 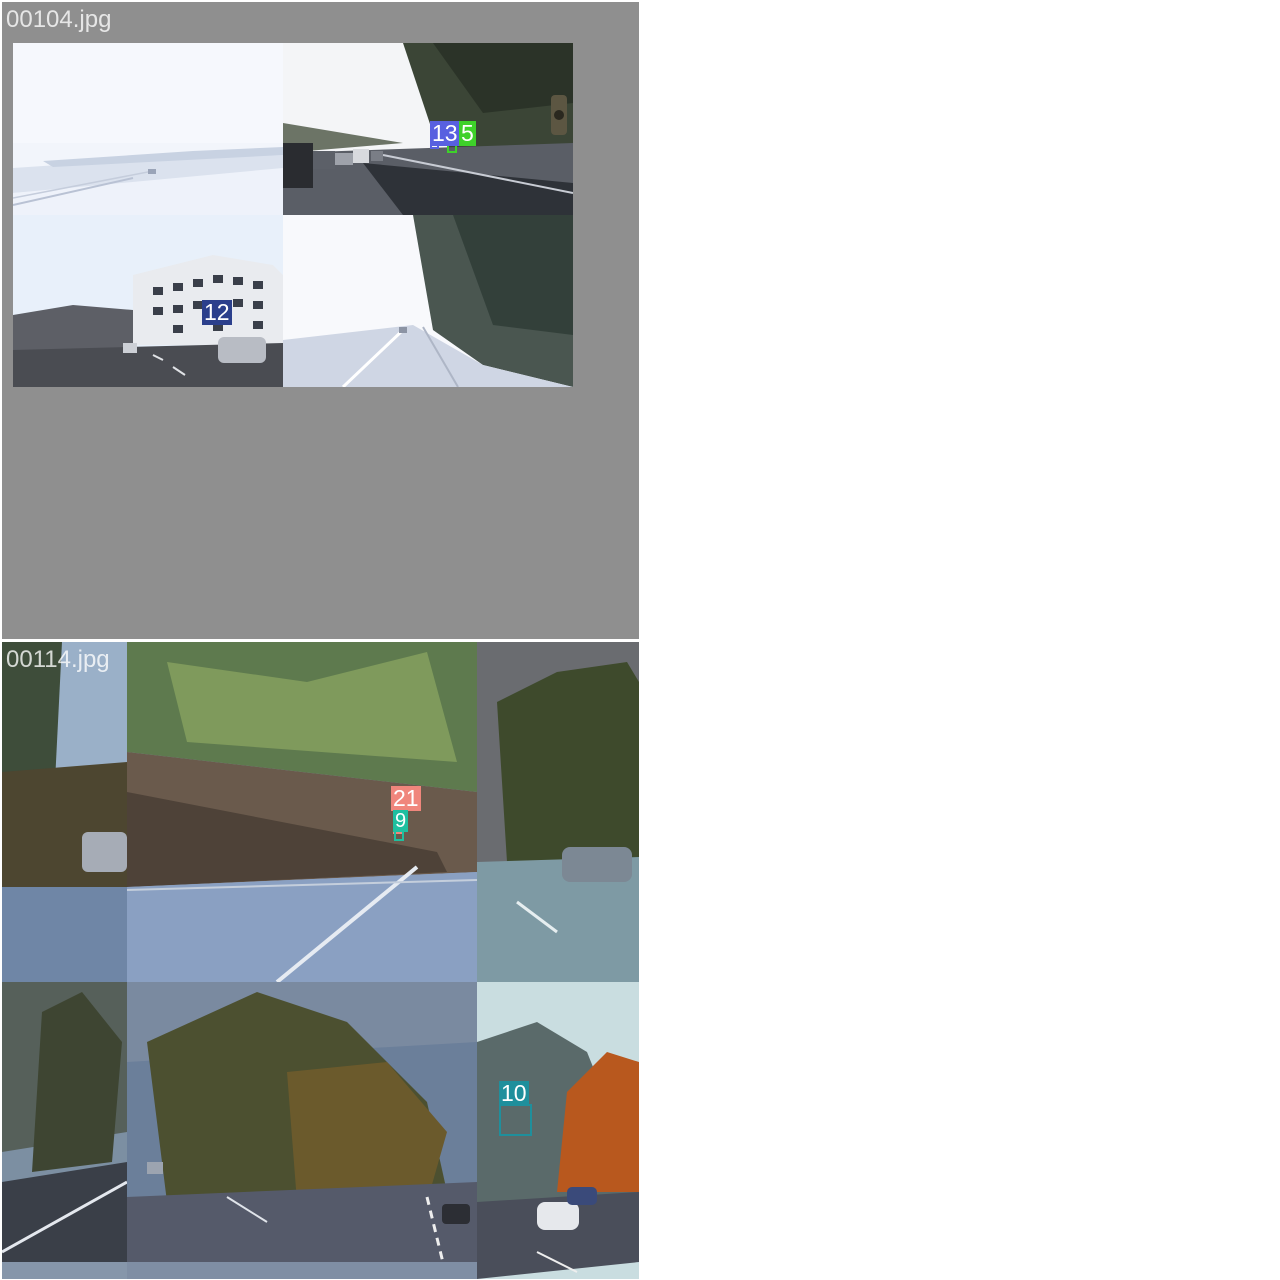 I want to click on detection-label: 13, so click(x=445, y=133).